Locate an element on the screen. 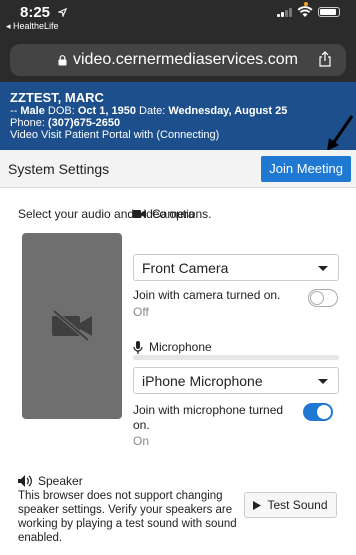 Image resolution: width=356 pixels, height=555 pixels. patient-phone: (307)675-2650 is located at coordinates (84, 123).